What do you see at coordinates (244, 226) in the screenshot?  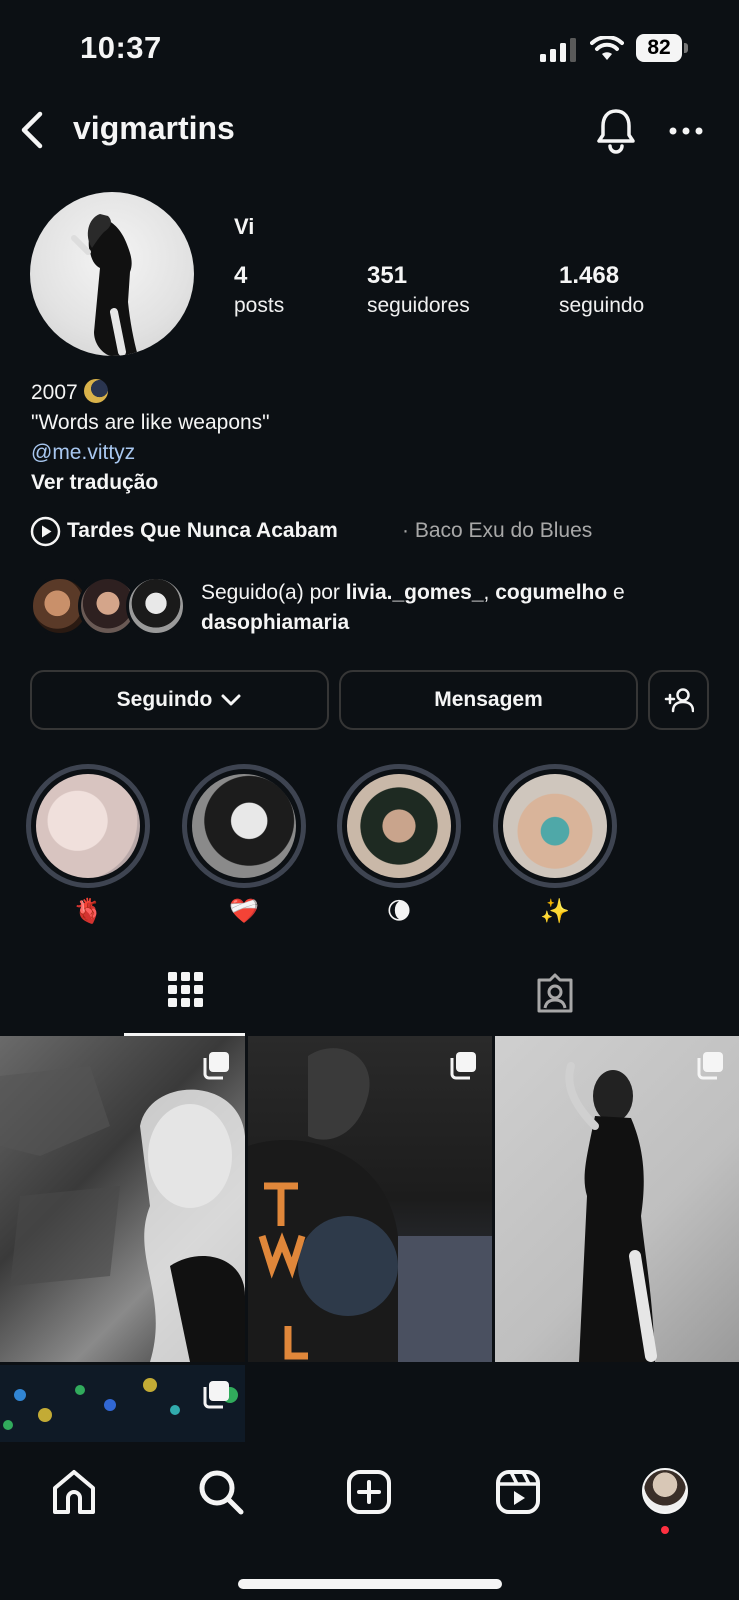 I see `profile-display-name: Vi` at bounding box center [244, 226].